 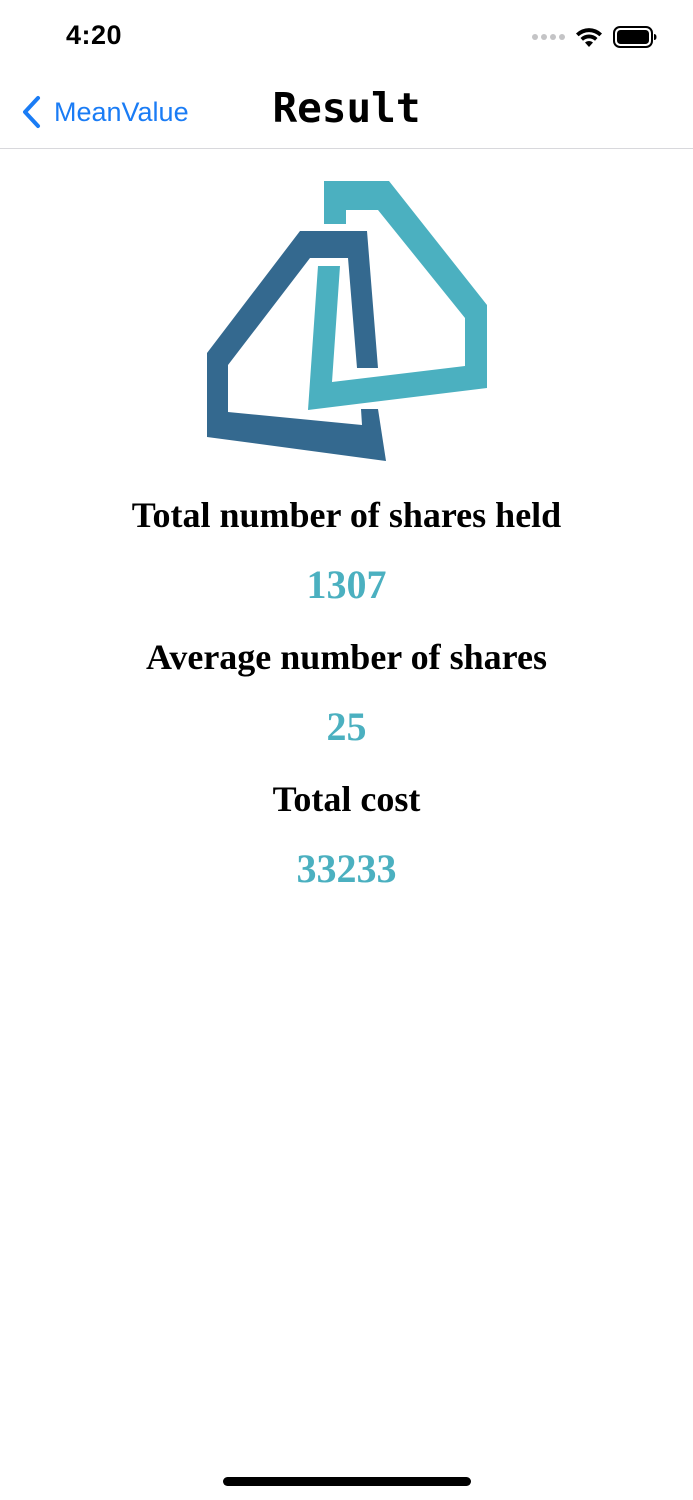 What do you see at coordinates (346, 799) in the screenshot?
I see `stat-label: Total cost` at bounding box center [346, 799].